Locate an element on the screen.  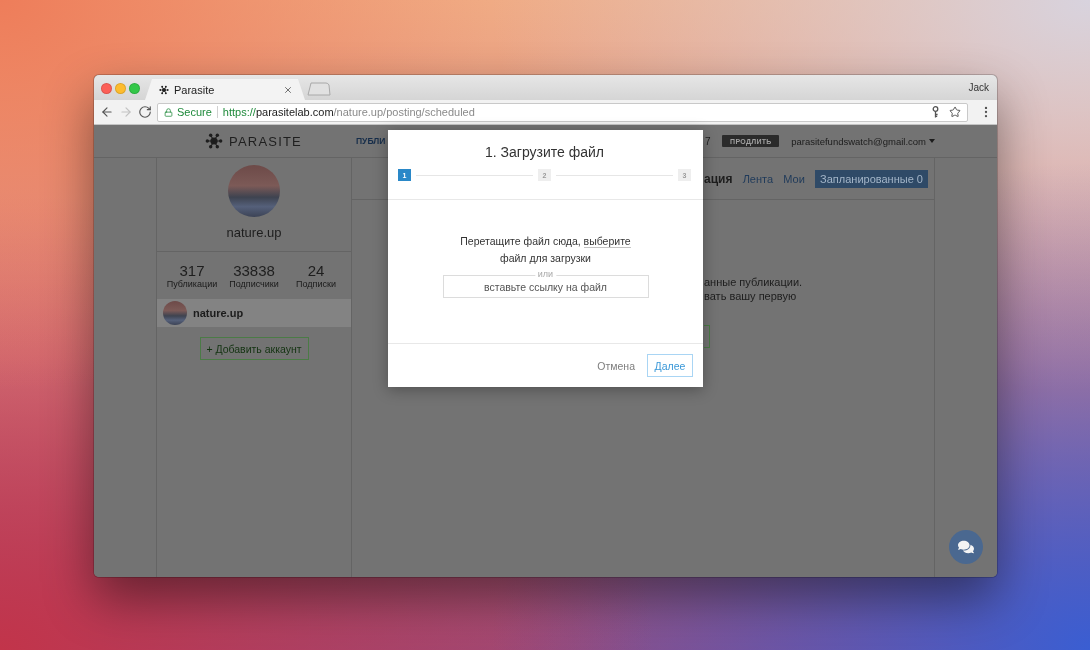
reload-icon is located at coordinates (145, 112).